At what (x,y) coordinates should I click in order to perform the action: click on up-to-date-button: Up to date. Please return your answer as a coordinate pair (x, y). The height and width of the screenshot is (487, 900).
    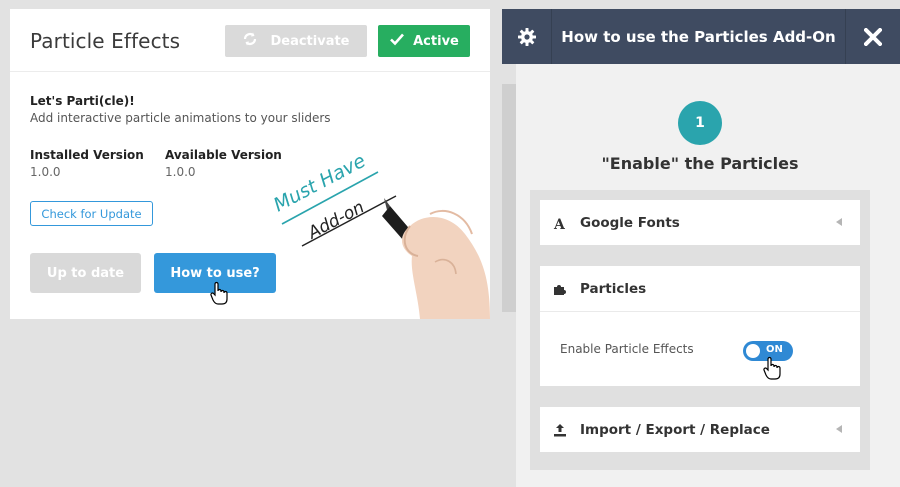
    Looking at the image, I should click on (85, 273).